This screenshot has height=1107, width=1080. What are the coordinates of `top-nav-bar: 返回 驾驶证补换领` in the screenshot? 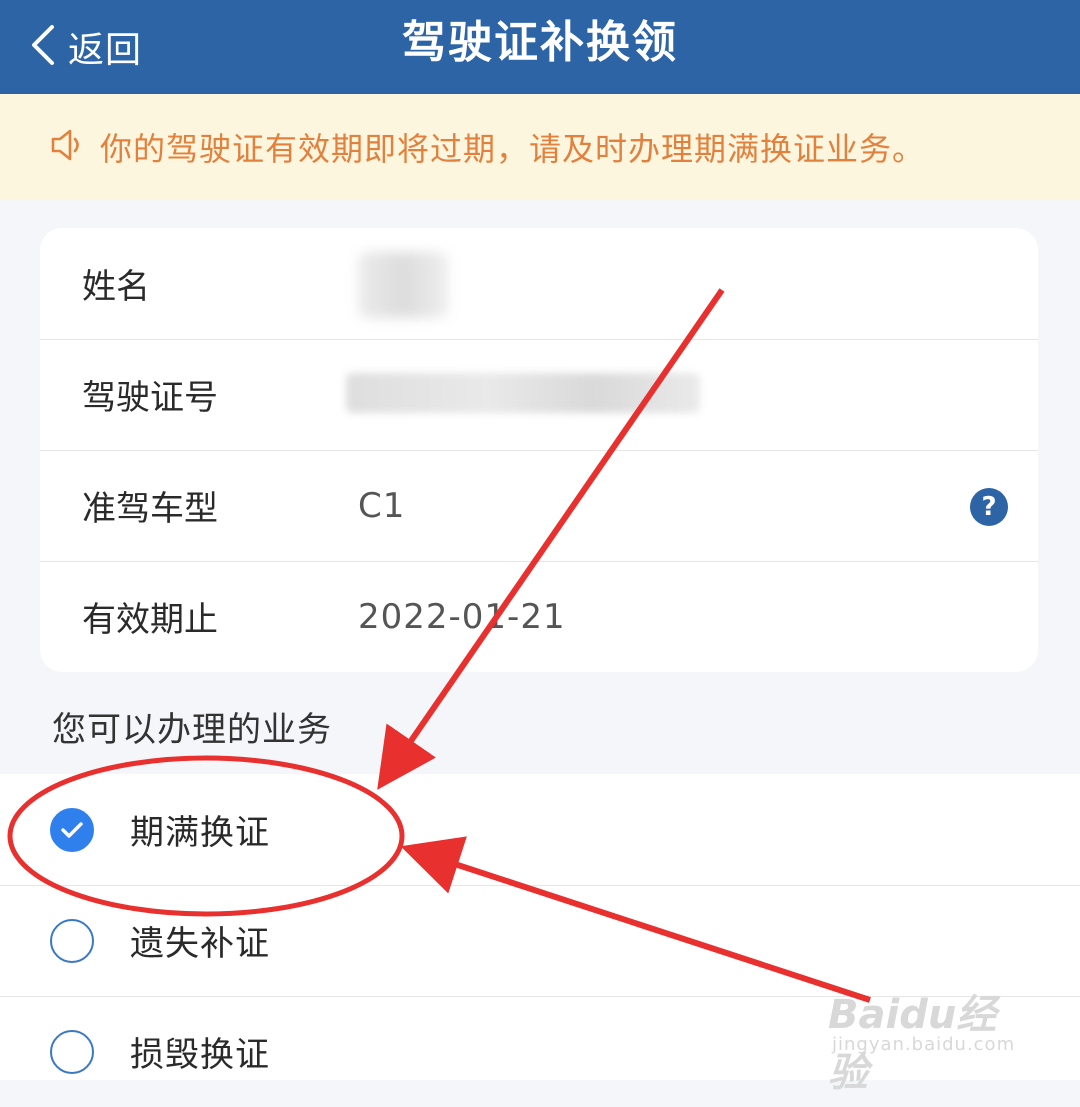 It's located at (540, 47).